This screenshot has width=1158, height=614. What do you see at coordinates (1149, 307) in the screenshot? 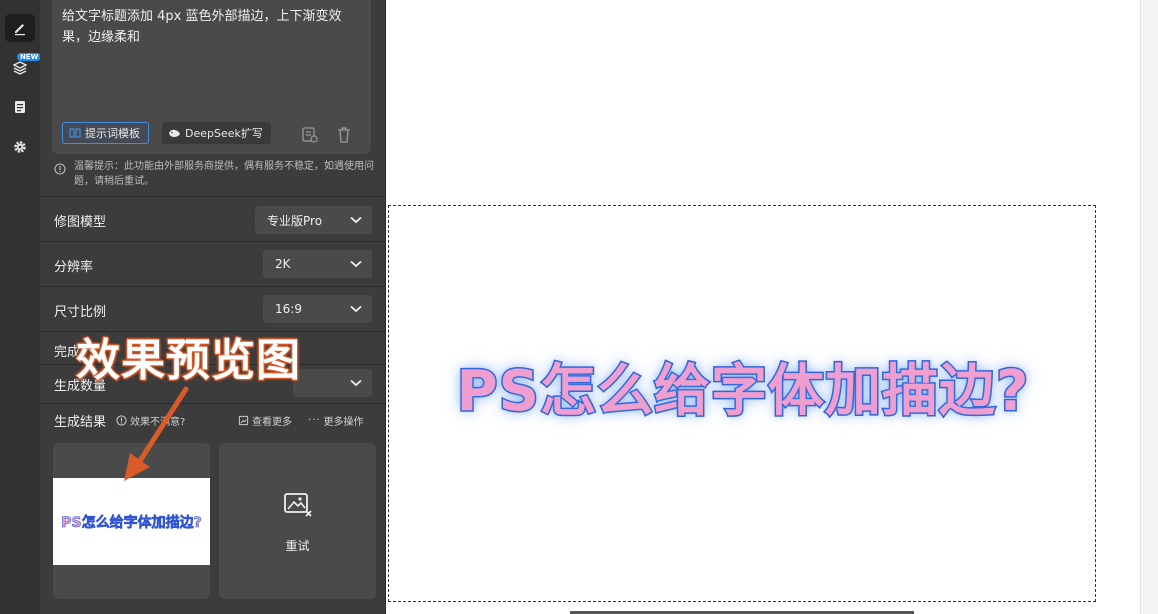
I see `right-panel-edge` at bounding box center [1149, 307].